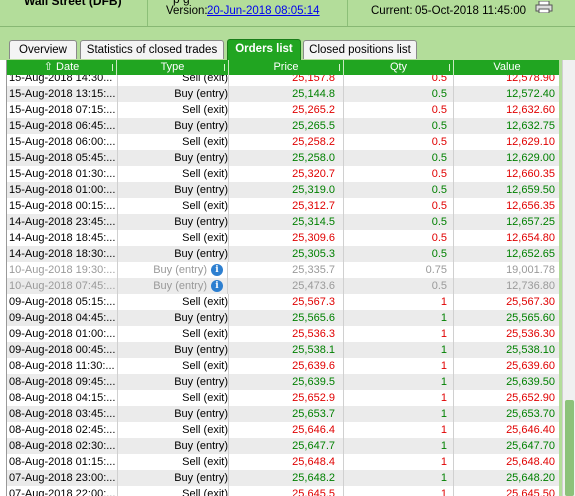 The width and height of the screenshot is (575, 496). What do you see at coordinates (530, 414) in the screenshot?
I see `value-cell-text: 25,653.70` at bounding box center [530, 414].